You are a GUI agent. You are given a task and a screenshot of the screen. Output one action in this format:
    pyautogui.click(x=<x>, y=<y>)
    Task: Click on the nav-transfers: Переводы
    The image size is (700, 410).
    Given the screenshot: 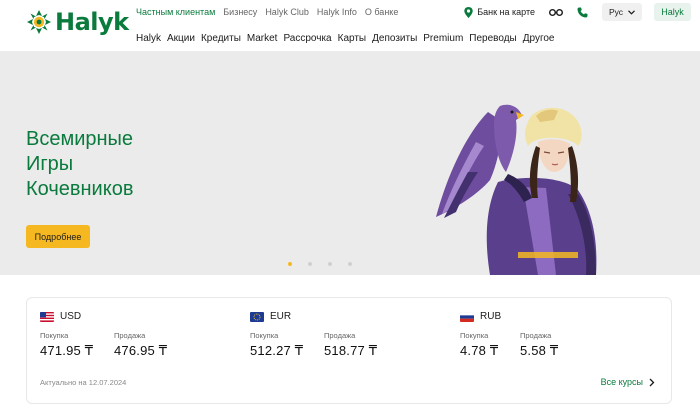 What is the action you would take?
    pyautogui.click(x=492, y=39)
    